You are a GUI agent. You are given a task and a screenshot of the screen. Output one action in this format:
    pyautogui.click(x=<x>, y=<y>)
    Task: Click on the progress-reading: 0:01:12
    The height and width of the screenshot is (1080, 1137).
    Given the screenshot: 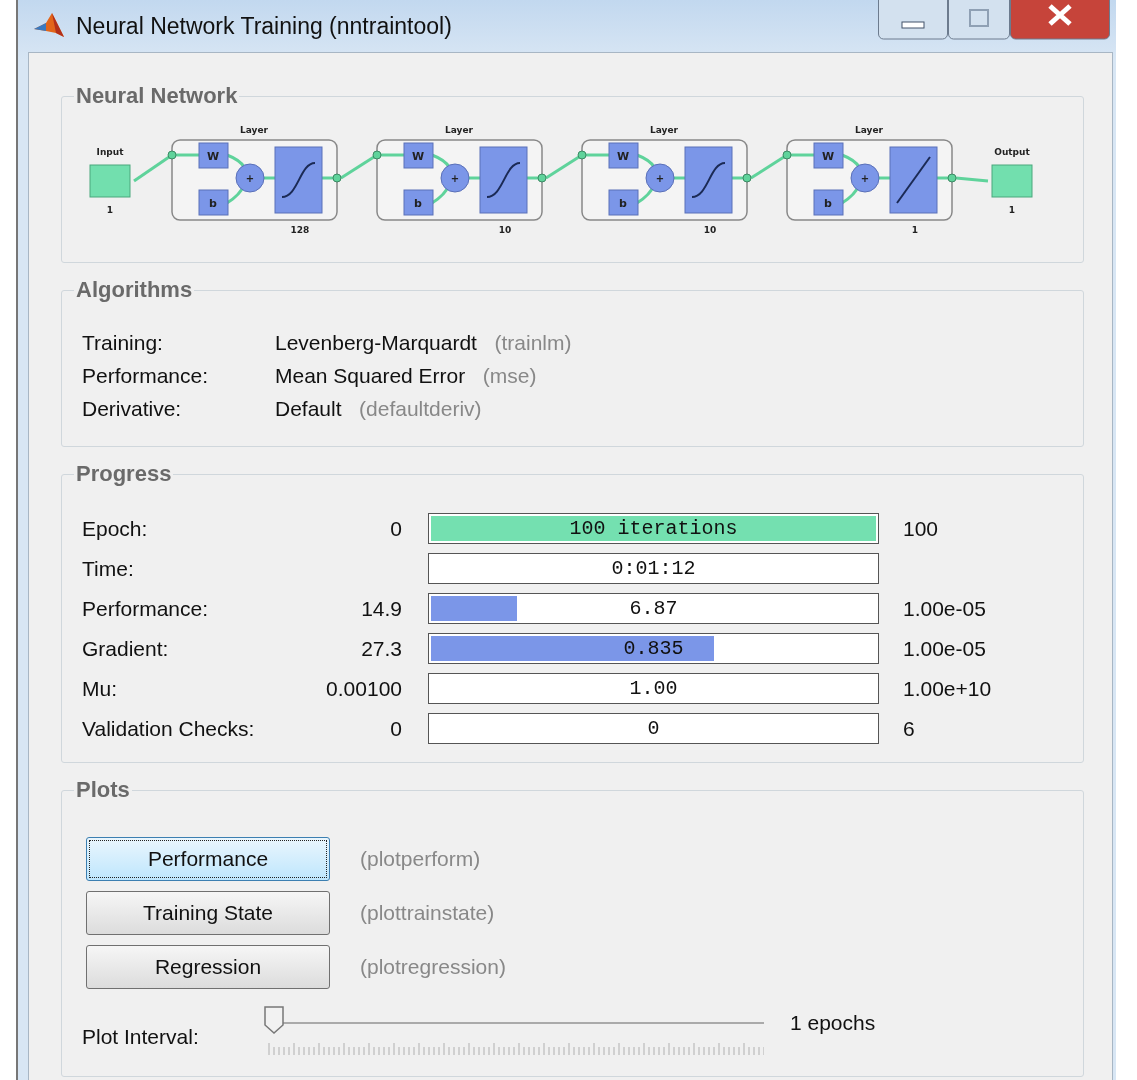 What is the action you would take?
    pyautogui.click(x=653, y=569)
    